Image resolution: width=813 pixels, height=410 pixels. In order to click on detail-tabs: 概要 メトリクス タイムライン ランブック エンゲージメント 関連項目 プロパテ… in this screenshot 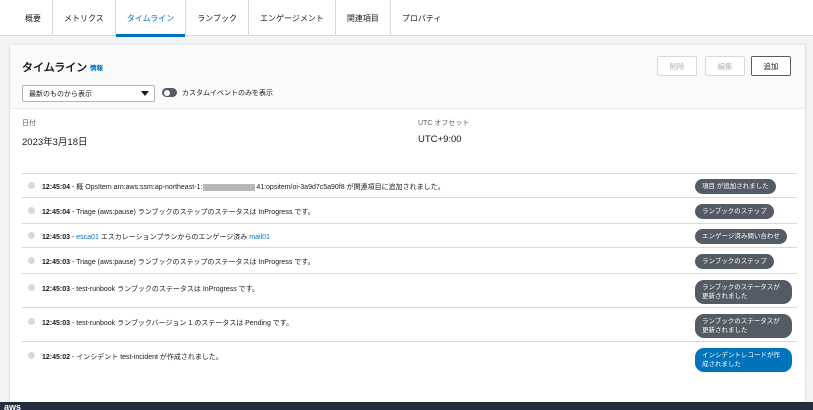, I will do `click(406, 18)`.